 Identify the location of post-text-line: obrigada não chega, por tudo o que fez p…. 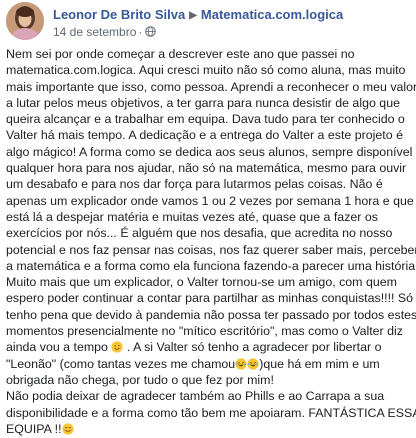
(140, 379).